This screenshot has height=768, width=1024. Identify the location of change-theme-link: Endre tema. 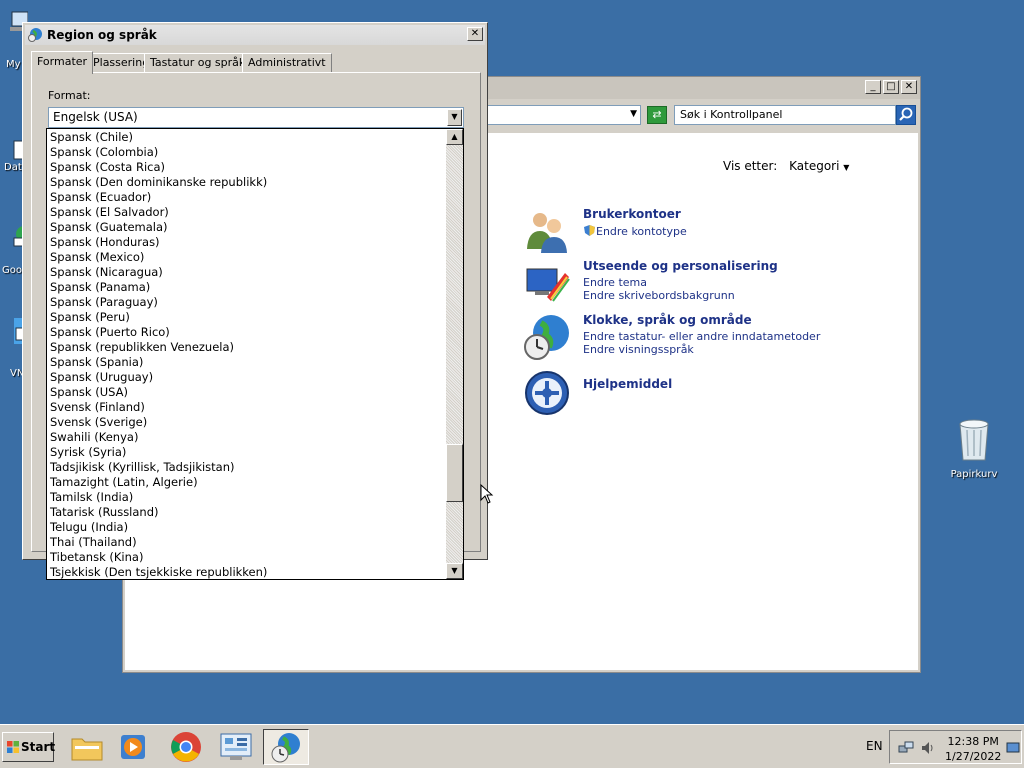
(680, 282).